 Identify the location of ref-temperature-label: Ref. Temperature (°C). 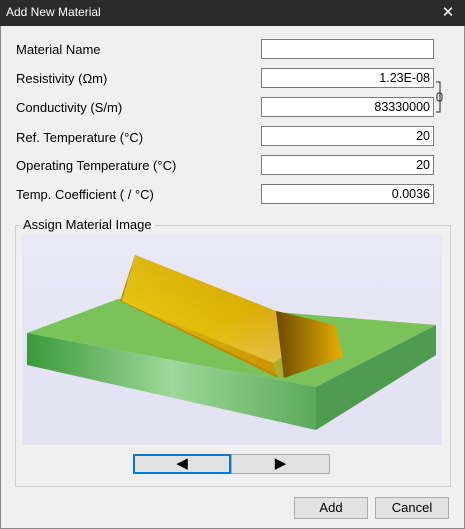
(80, 137).